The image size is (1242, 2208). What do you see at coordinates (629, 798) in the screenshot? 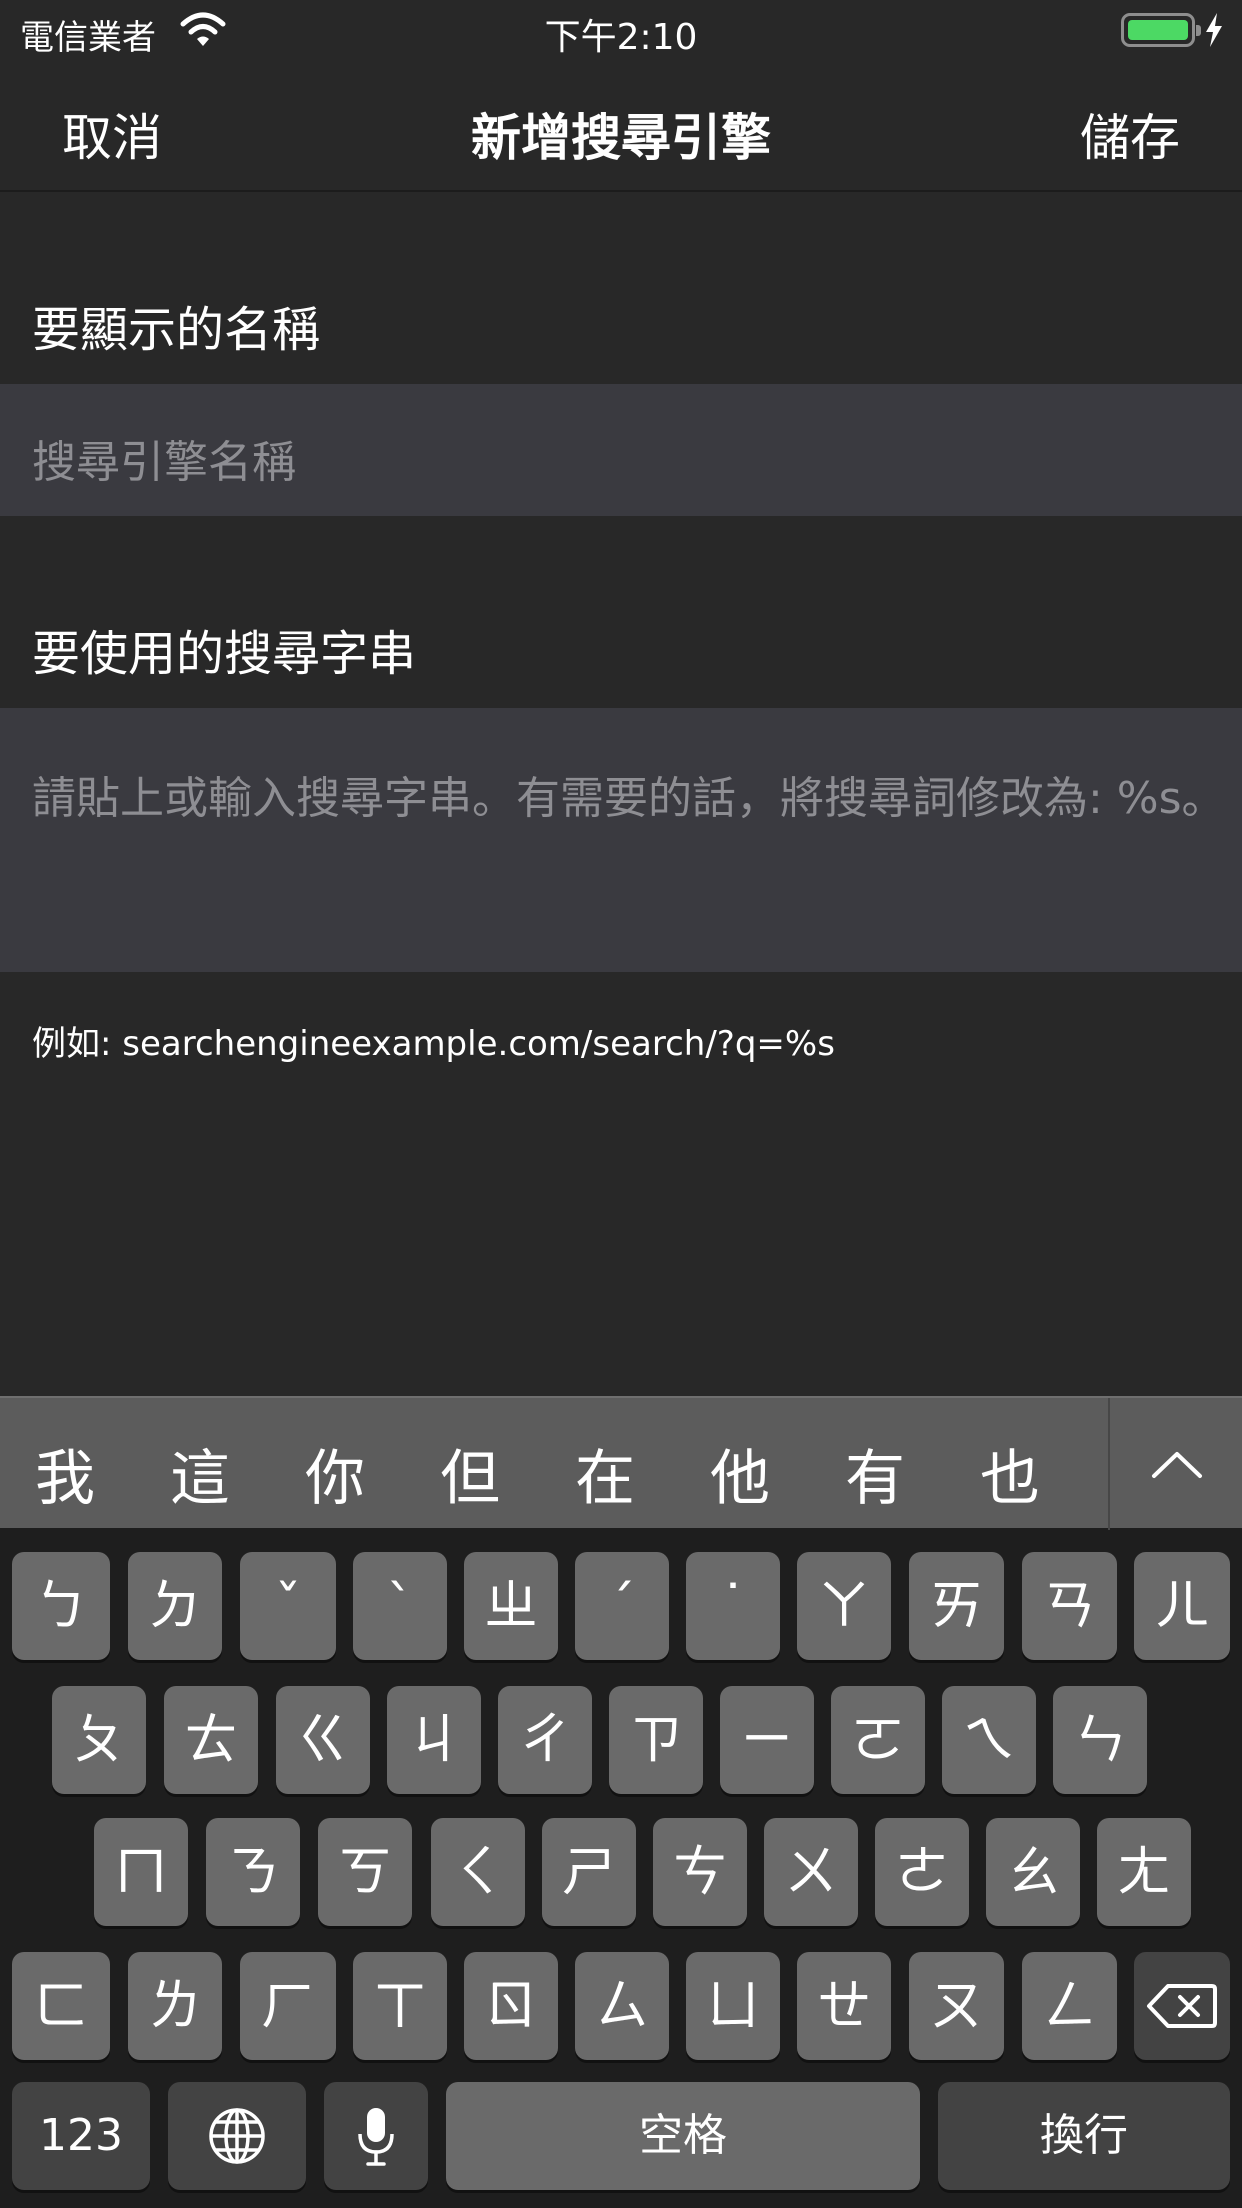
I see `search-string-placeholder: 請貼上或輸入搜尋字串。有需要的話，將搜尋詞修改為: %s。` at bounding box center [629, 798].